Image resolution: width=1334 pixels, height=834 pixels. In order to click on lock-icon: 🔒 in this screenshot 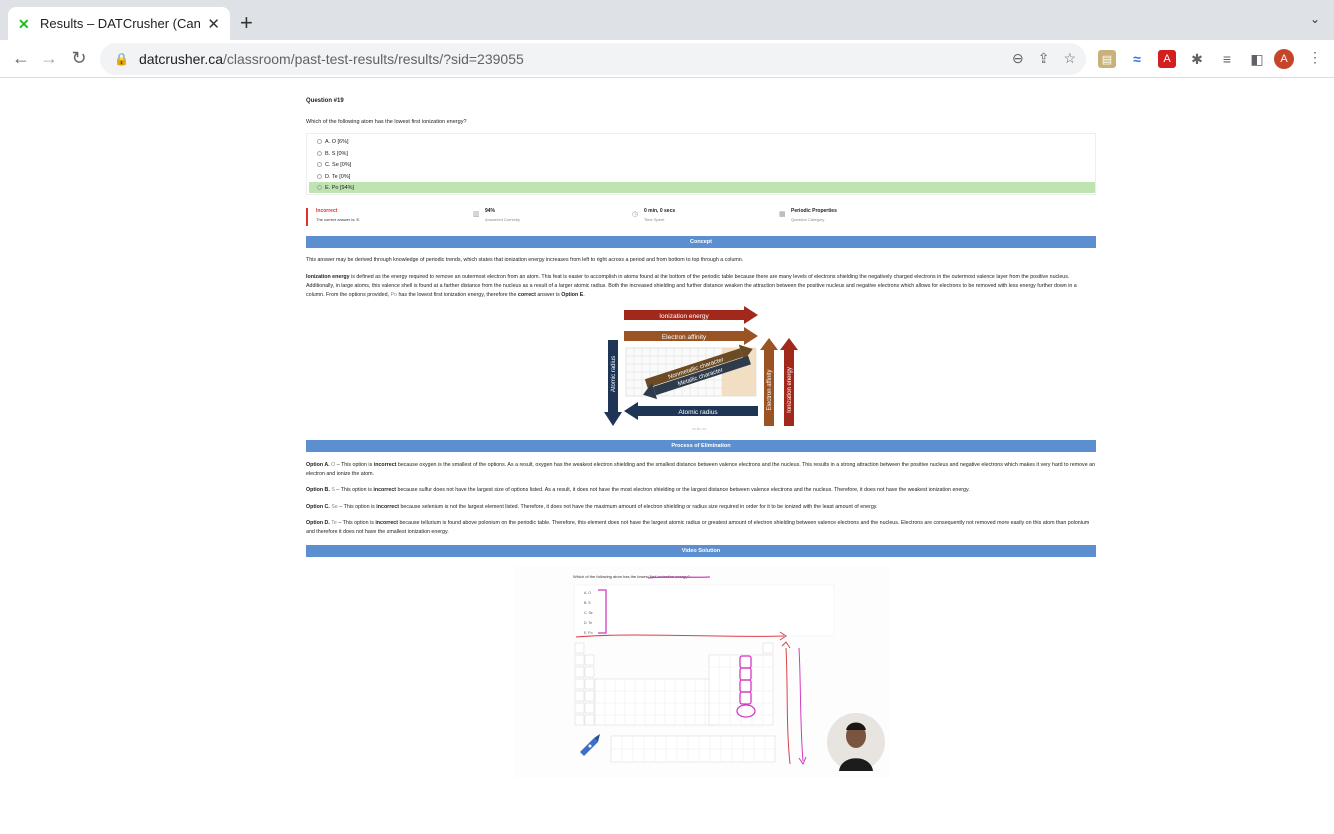, I will do `click(121, 59)`.